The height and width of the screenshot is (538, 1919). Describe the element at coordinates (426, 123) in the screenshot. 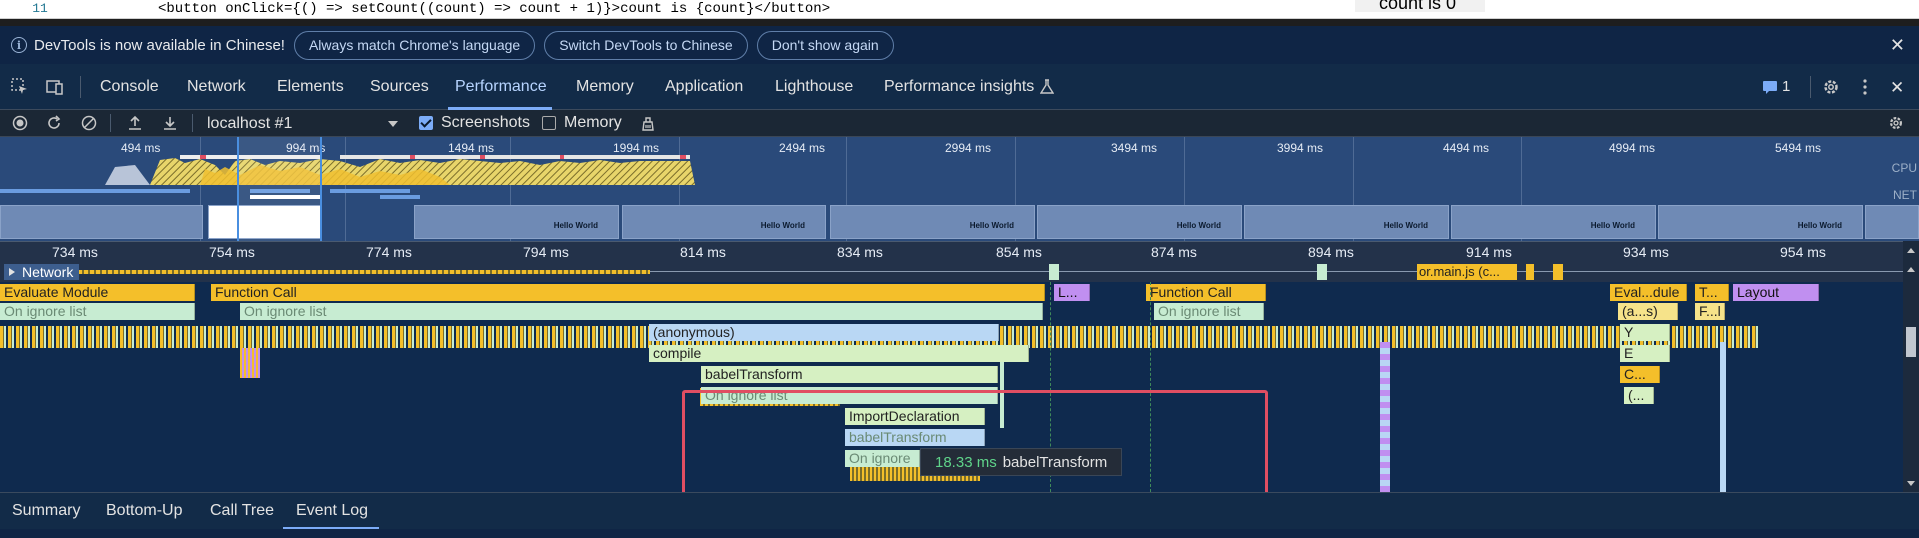

I see `screenshots-checkbox` at that location.